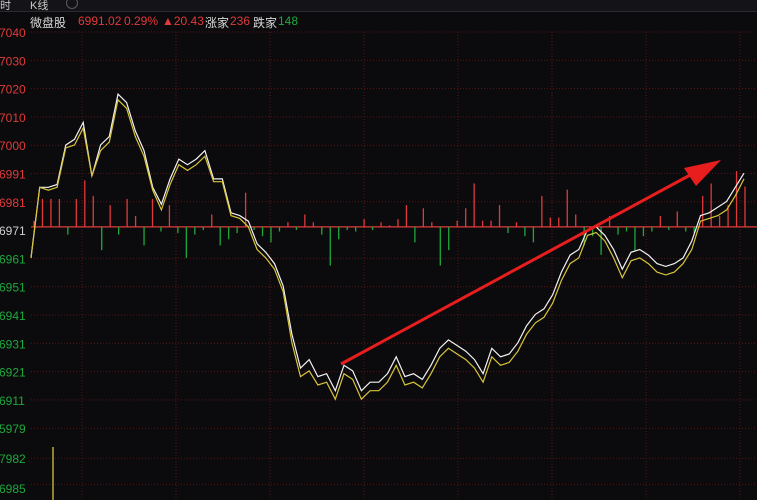 Image resolution: width=757 pixels, height=500 pixels. I want to click on y-tick-label: 7000, so click(13, 146).